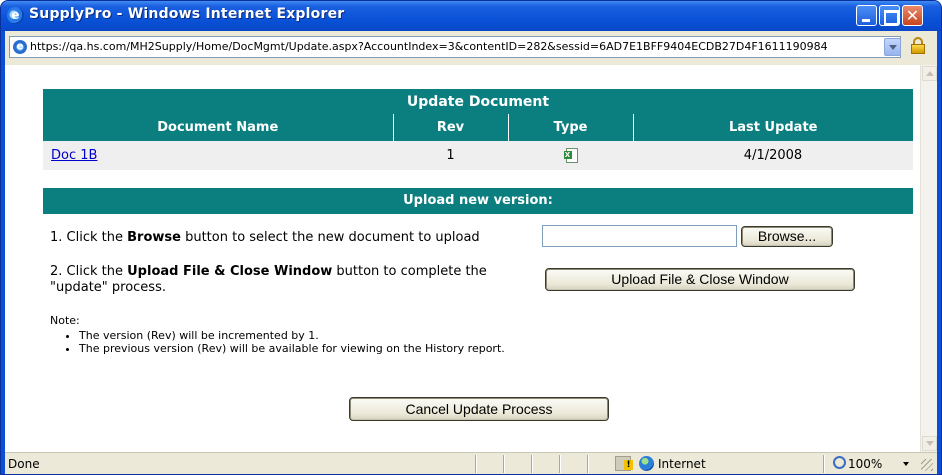 The image size is (942, 475). What do you see at coordinates (929, 443) in the screenshot?
I see `scroll-down-arrow-icon` at bounding box center [929, 443].